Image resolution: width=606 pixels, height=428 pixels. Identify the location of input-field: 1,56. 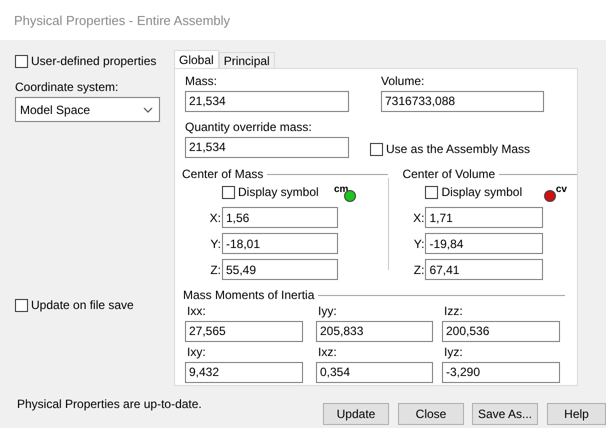
(280, 217).